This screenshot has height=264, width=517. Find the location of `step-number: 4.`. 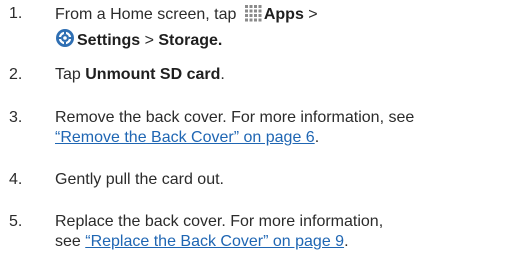

step-number: 4. is located at coordinates (16, 179).